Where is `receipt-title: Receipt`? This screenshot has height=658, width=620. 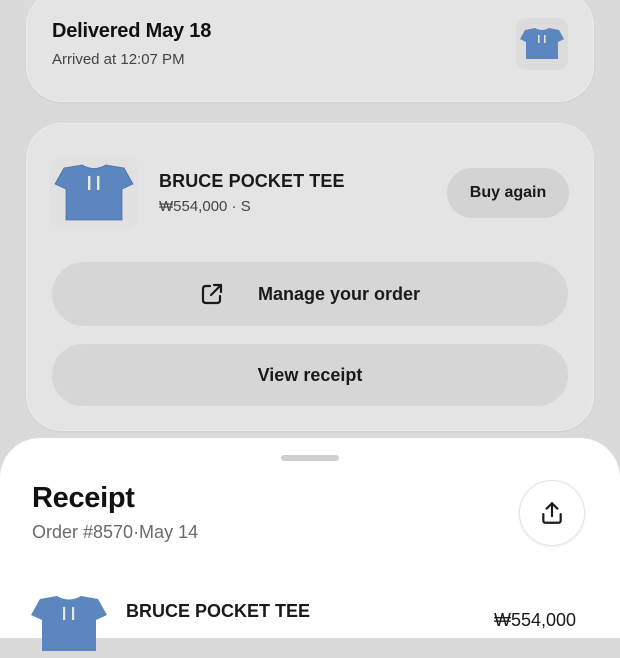 receipt-title: Receipt is located at coordinates (83, 498).